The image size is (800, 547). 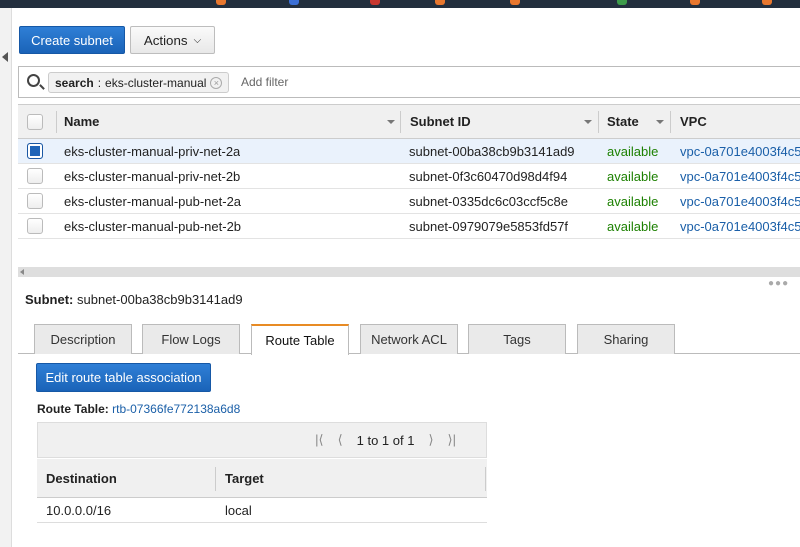 I want to click on subnet-name: eks-cluster-manual-priv-net-2b, so click(x=152, y=176).